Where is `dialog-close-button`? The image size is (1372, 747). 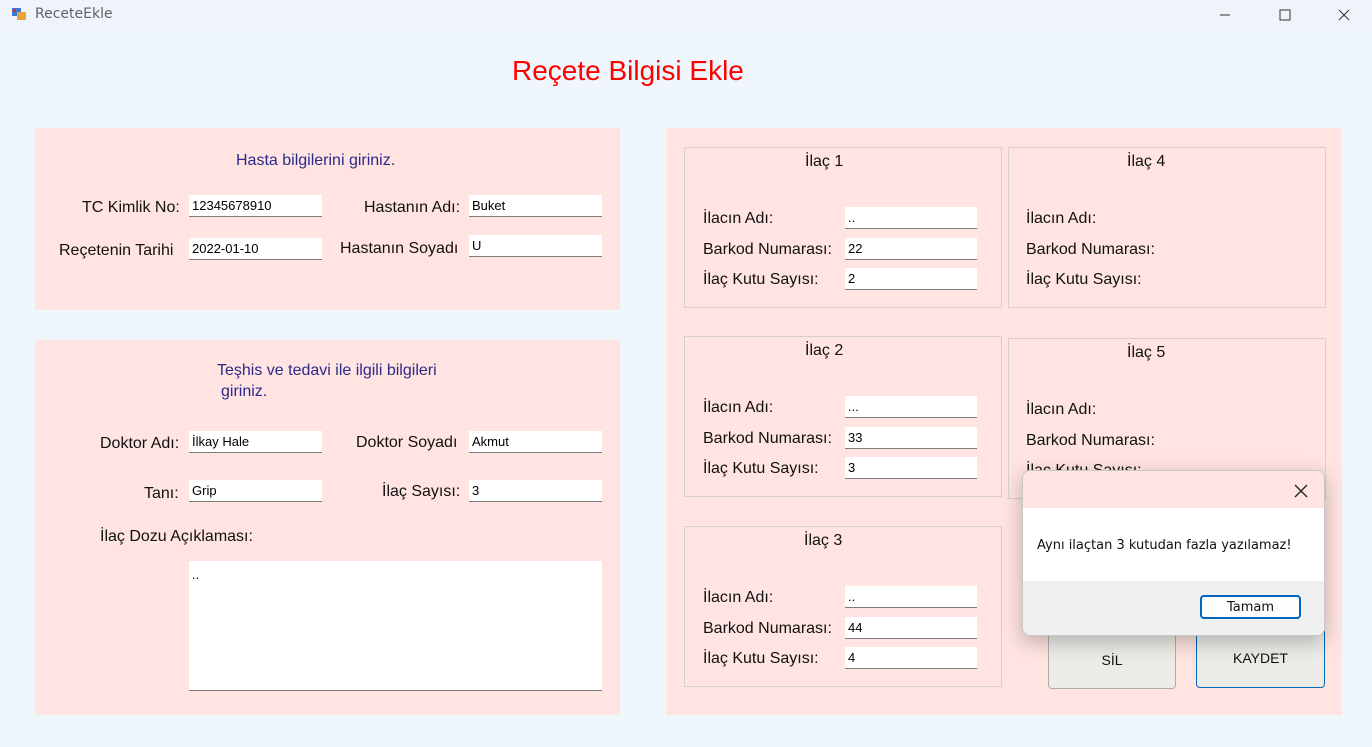
dialog-close-button is located at coordinates (1301, 491).